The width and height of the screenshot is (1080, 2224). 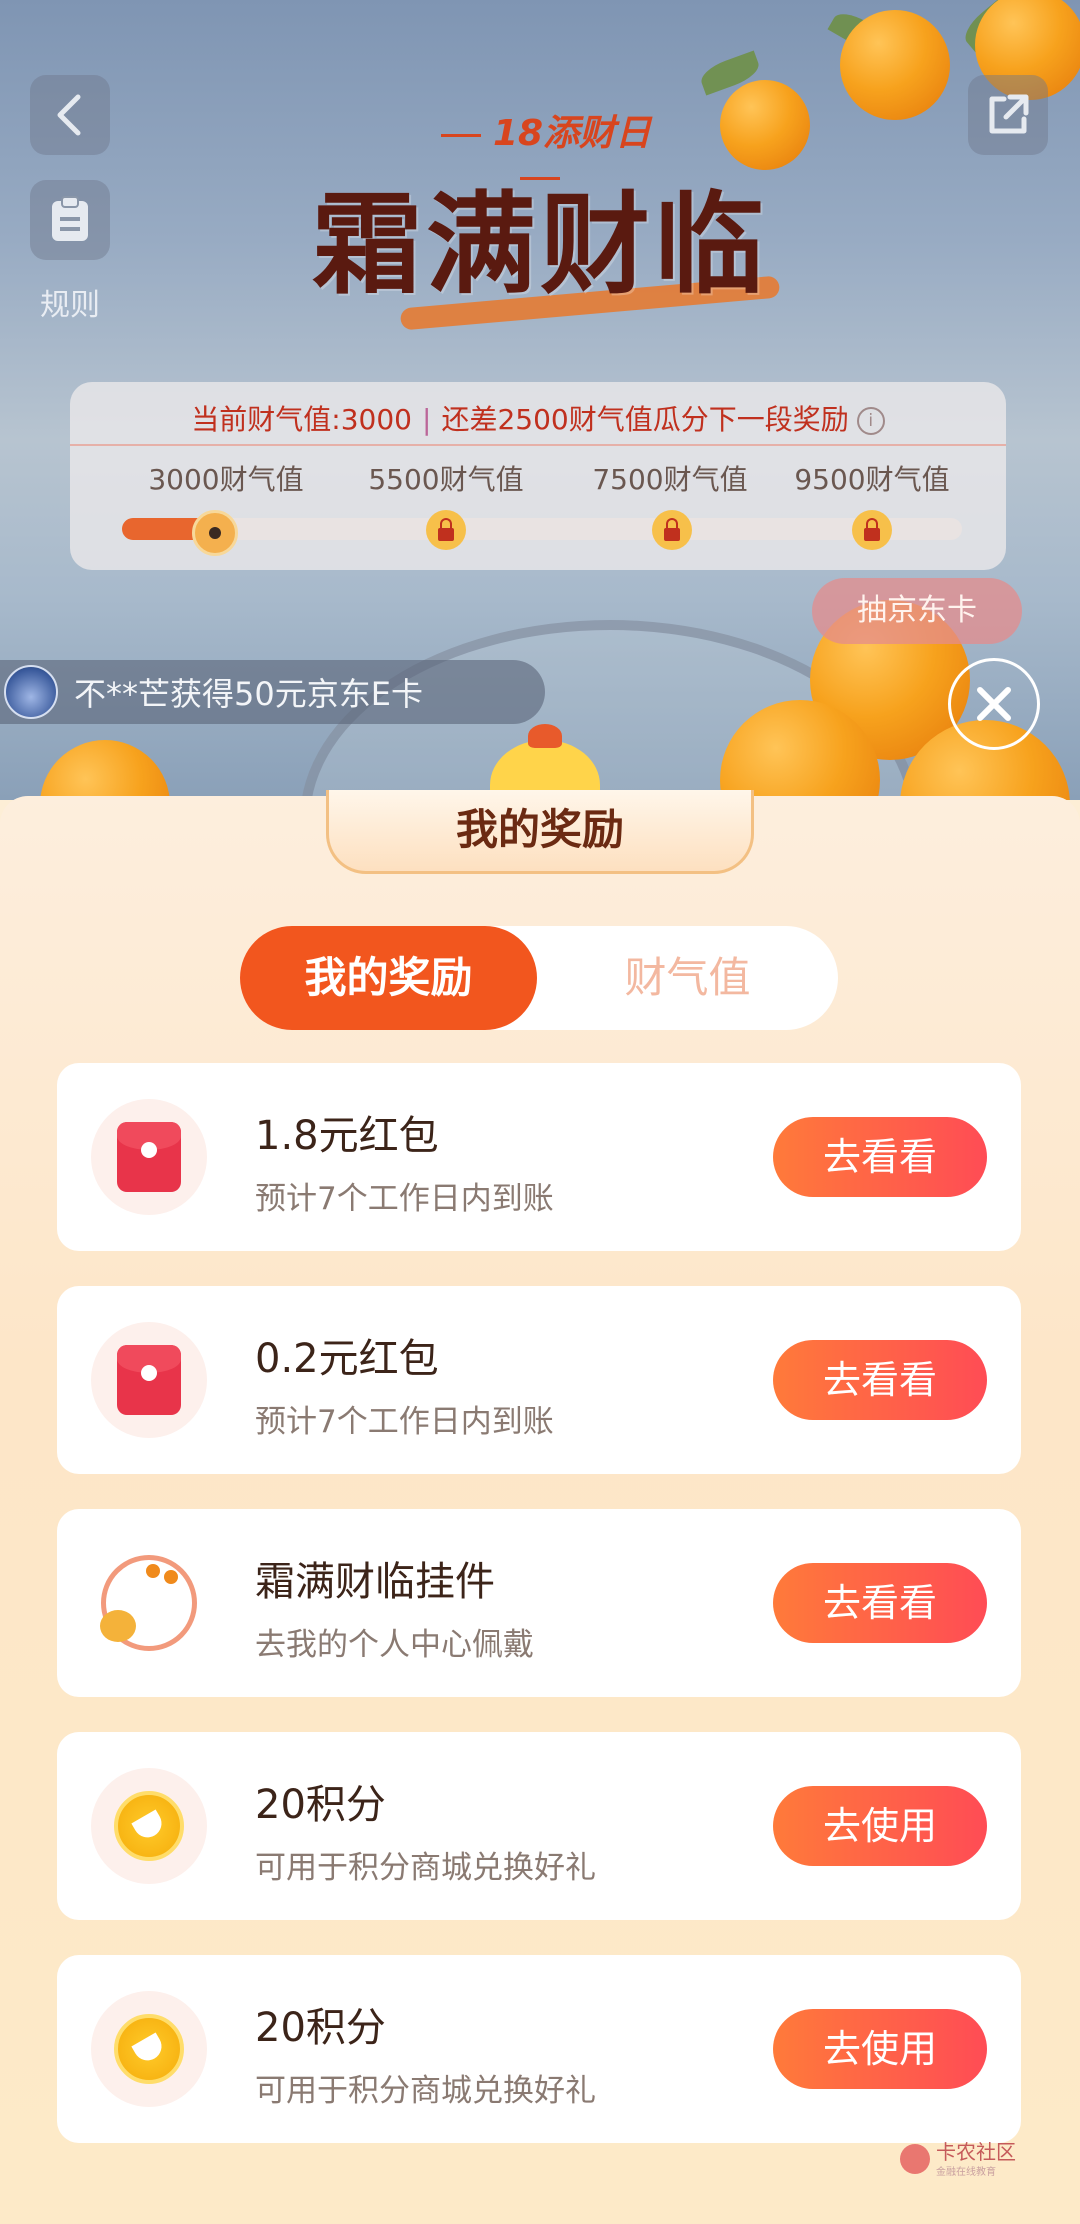 I want to click on winner-ticker: 不**芒获得50元京东E卡, so click(x=272, y=692).